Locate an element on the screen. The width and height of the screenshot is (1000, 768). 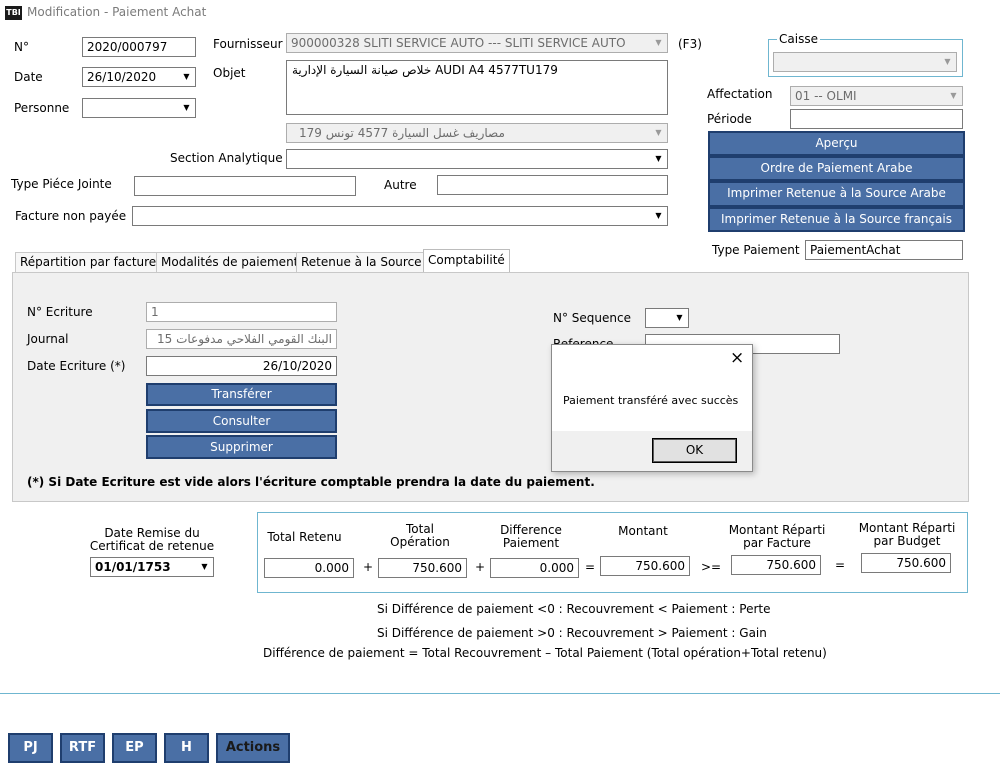
montant-budget-field: 750.600 is located at coordinates (906, 563).